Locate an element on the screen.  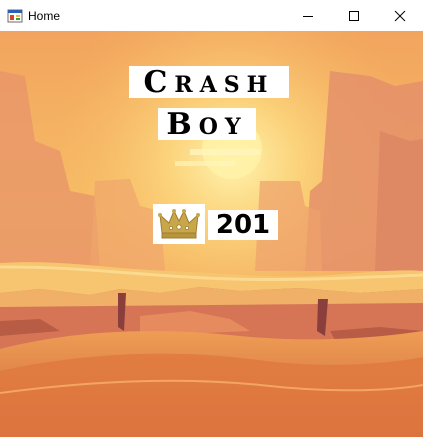
logo-rest-oy: OY is located at coordinates (223, 127).